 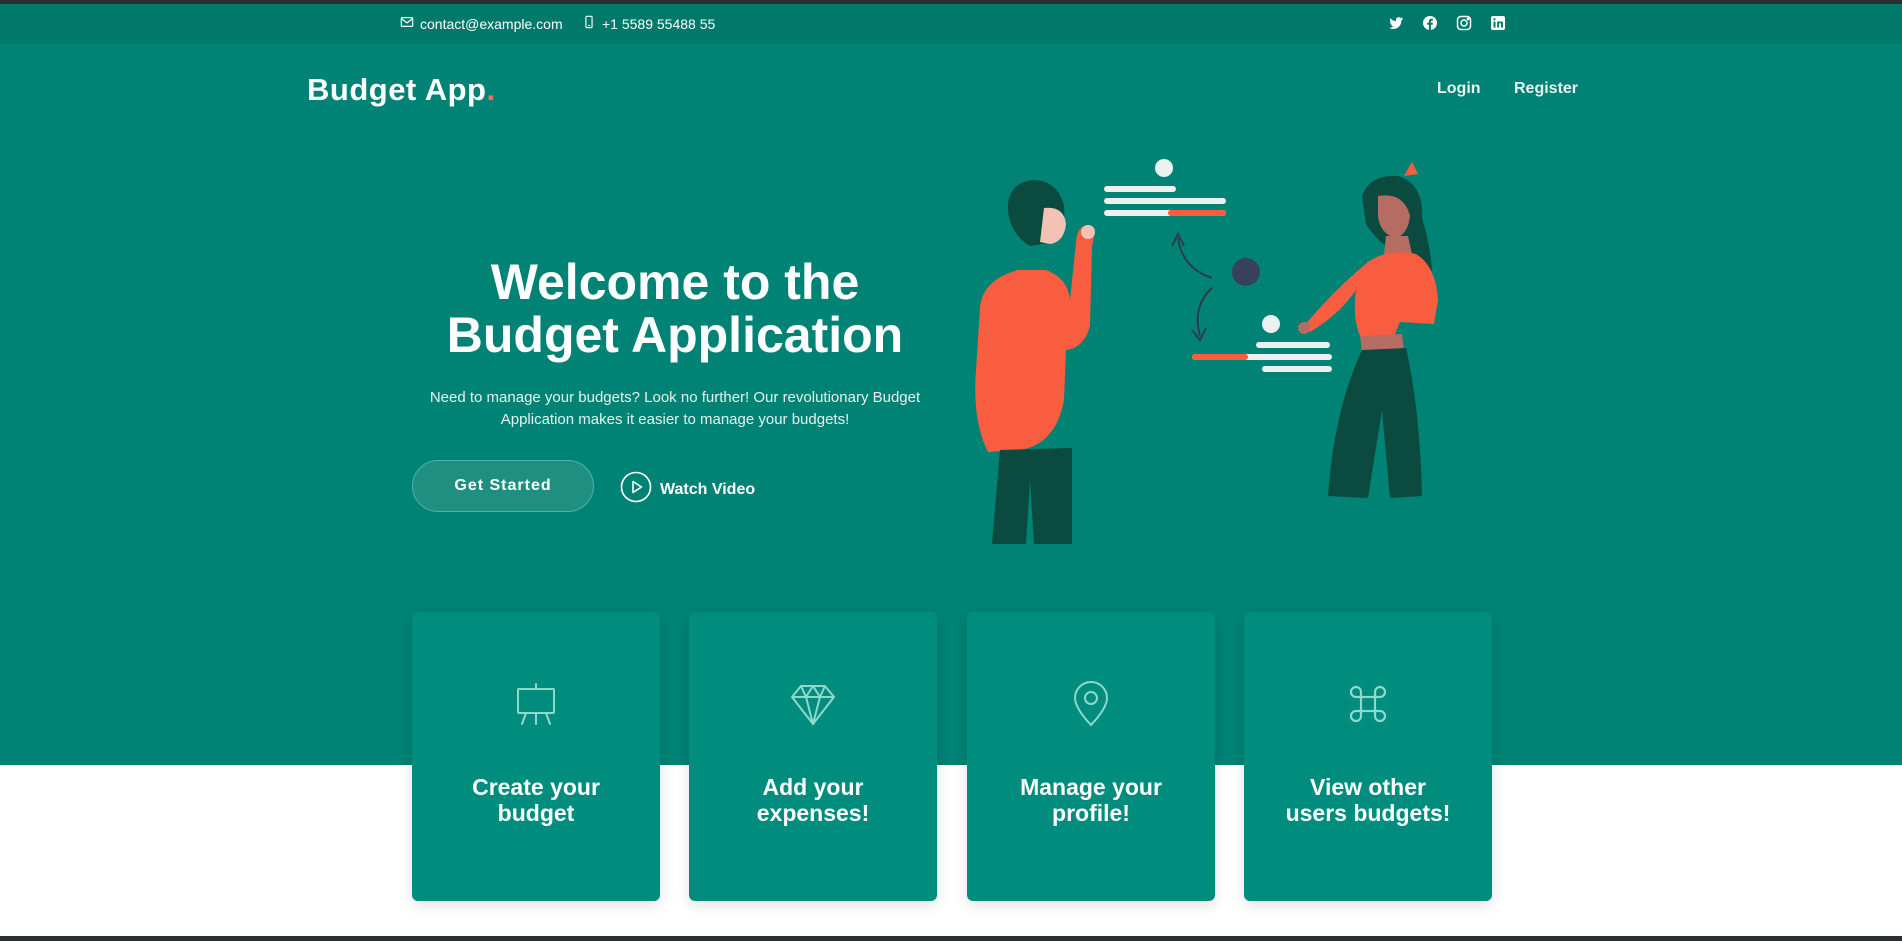 I want to click on feature-title: Add your expenses!, so click(x=813, y=800).